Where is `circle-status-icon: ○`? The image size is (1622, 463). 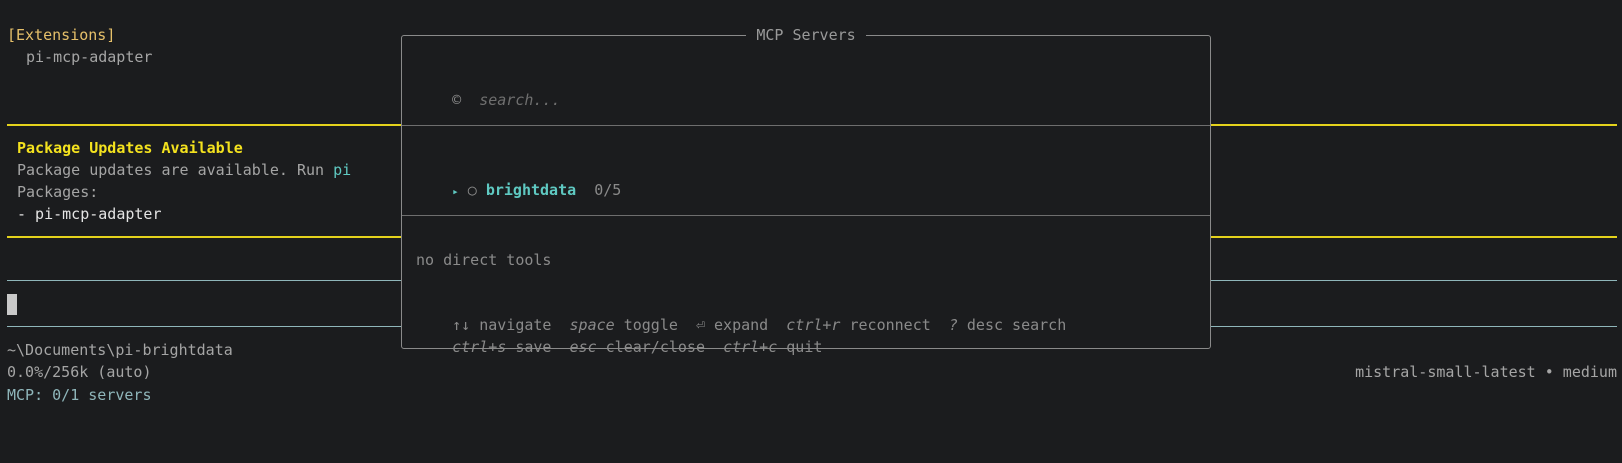 circle-status-icon: ○ is located at coordinates (472, 190).